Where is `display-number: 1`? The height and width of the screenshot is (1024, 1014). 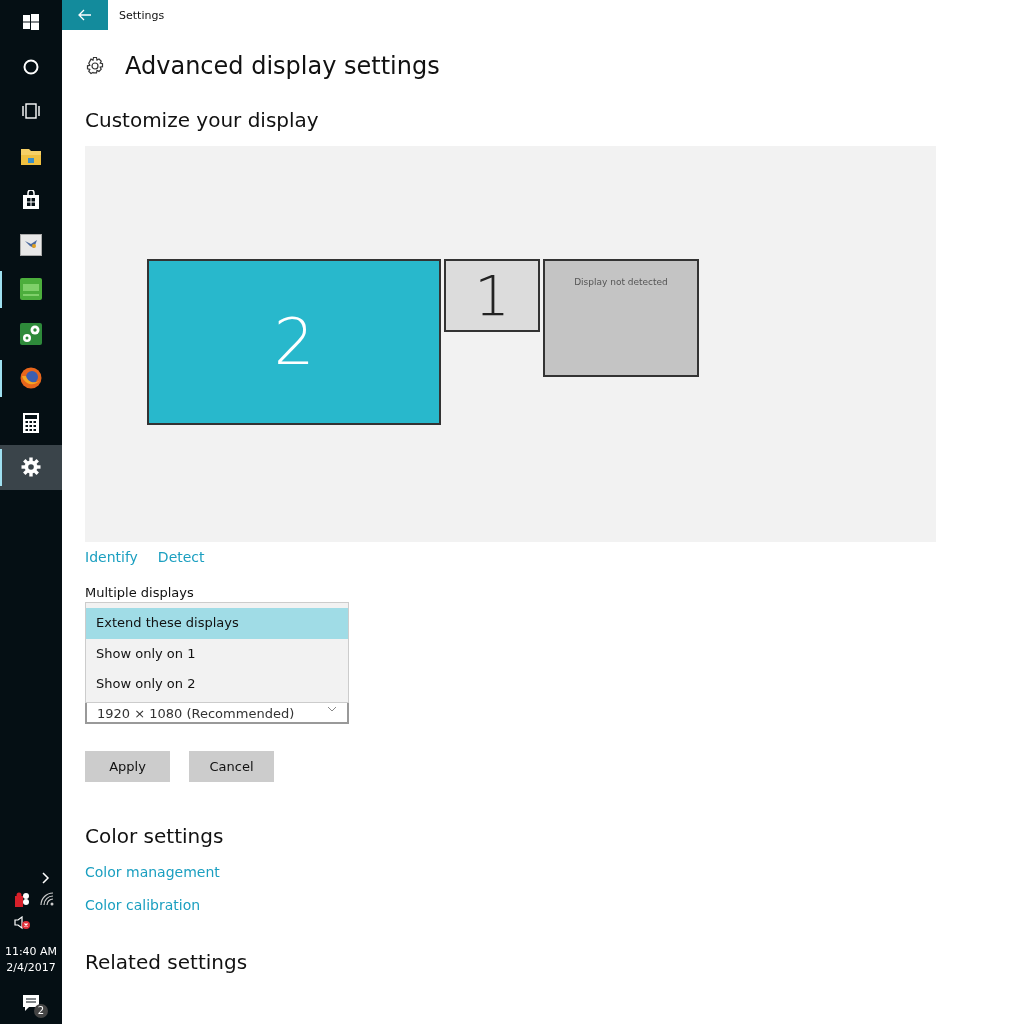
display-number: 1 is located at coordinates (492, 295).